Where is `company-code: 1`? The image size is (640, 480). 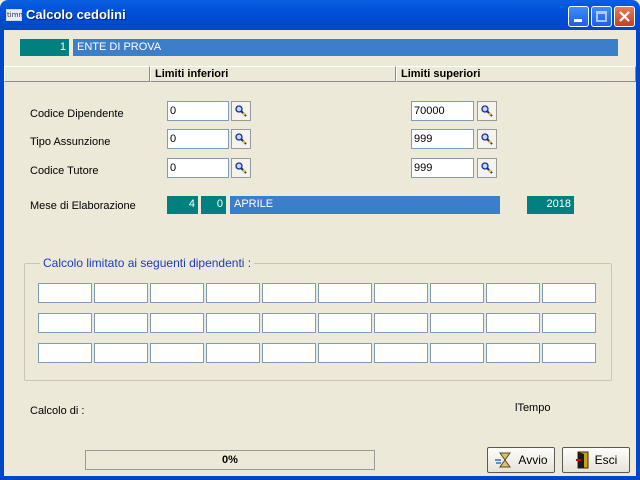 company-code: 1 is located at coordinates (44, 47).